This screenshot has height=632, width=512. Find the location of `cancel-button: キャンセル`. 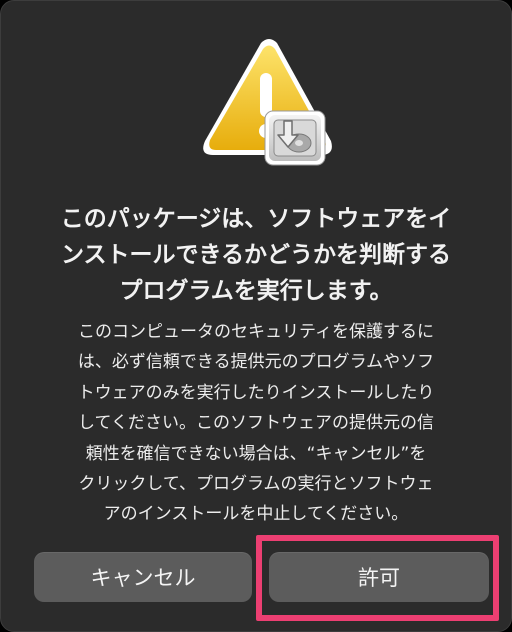

cancel-button: キャンセル is located at coordinates (143, 577).